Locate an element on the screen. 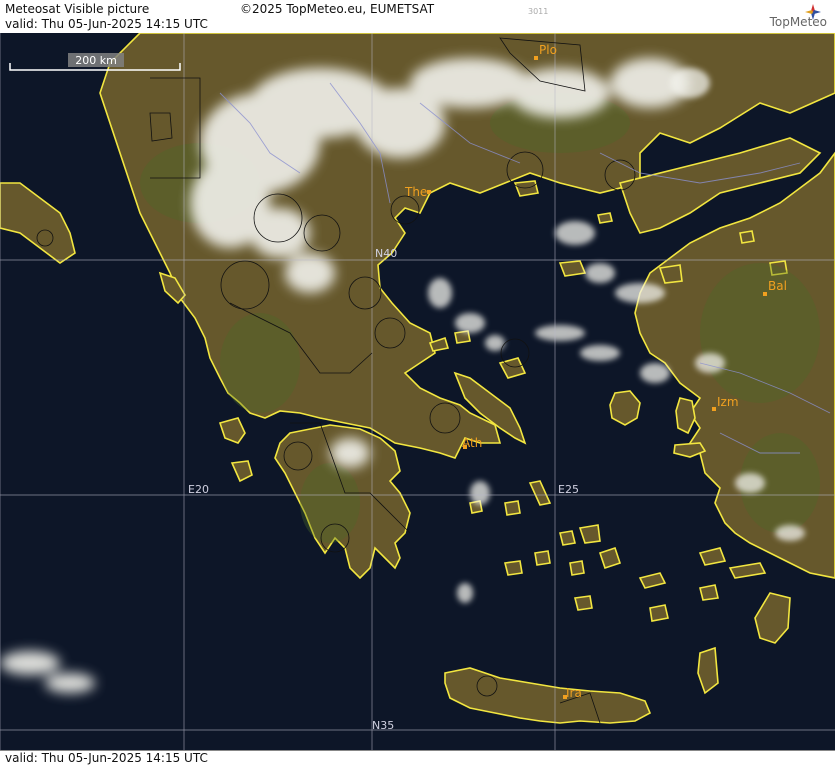 This screenshot has width=835, height=766. lon-label-20: E20 is located at coordinates (198, 489).